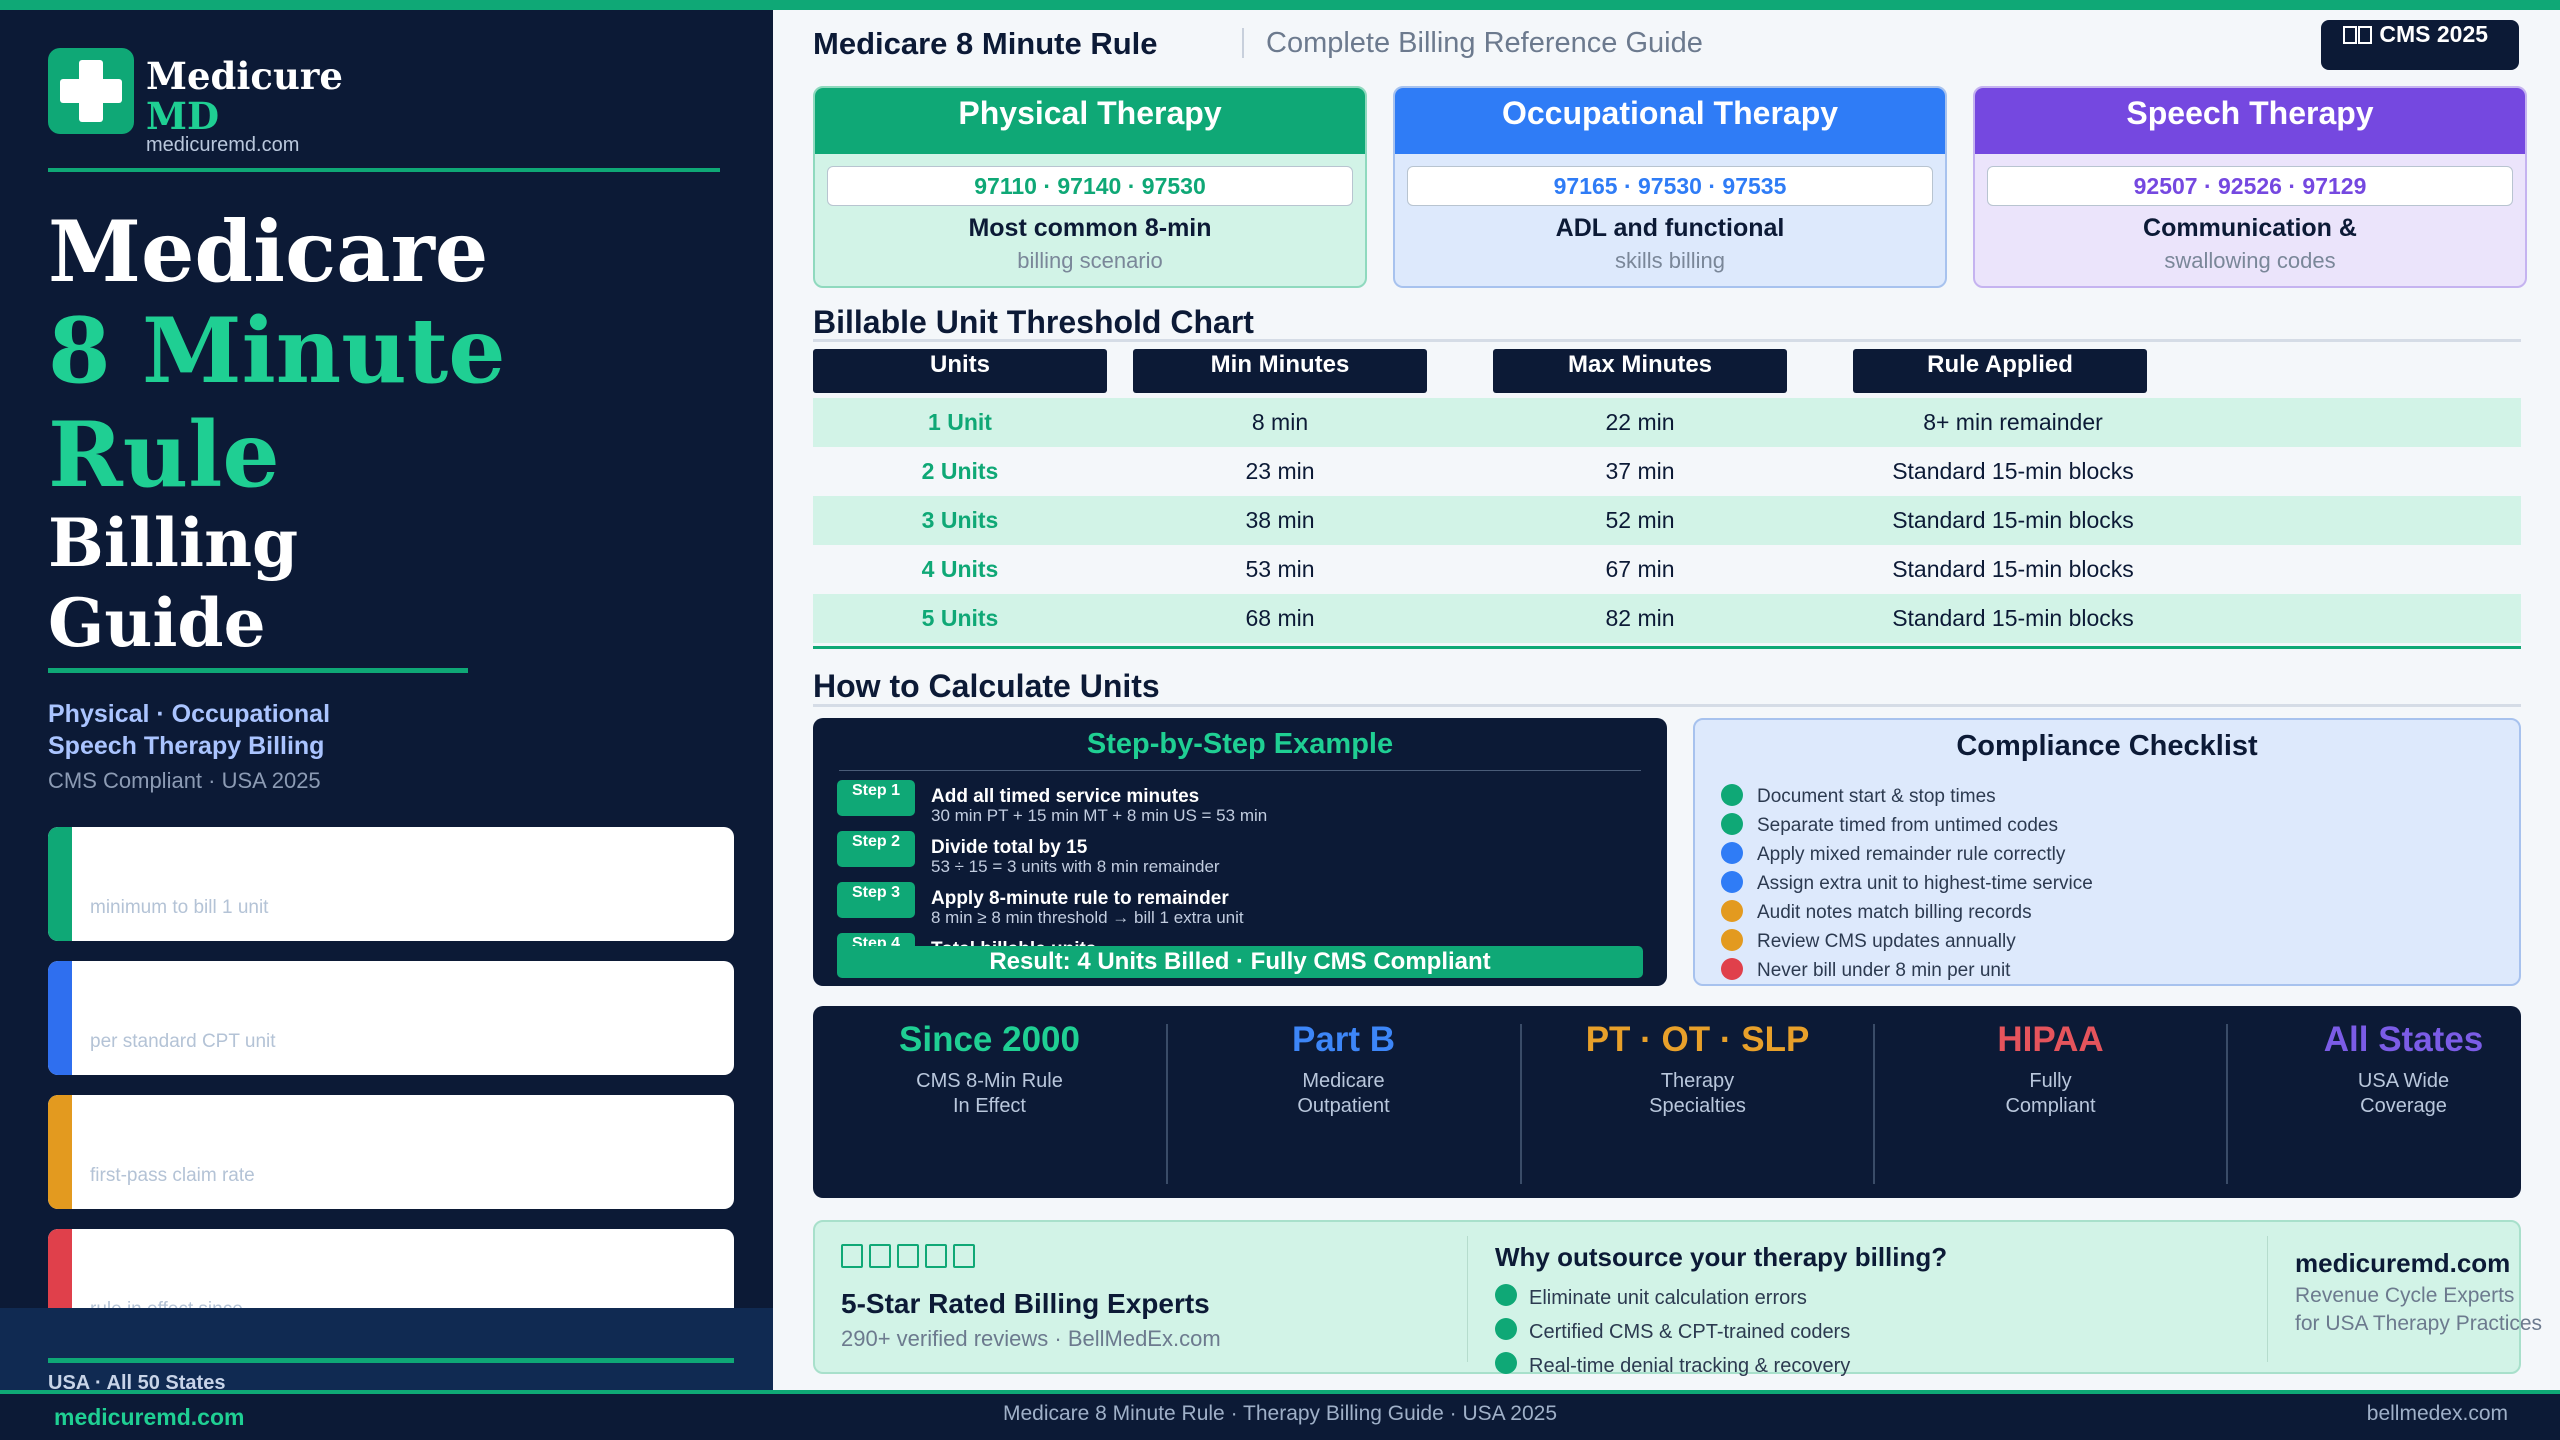 The image size is (2560, 1440). What do you see at coordinates (989, 1039) in the screenshot?
I see `band-value: Since 2000` at bounding box center [989, 1039].